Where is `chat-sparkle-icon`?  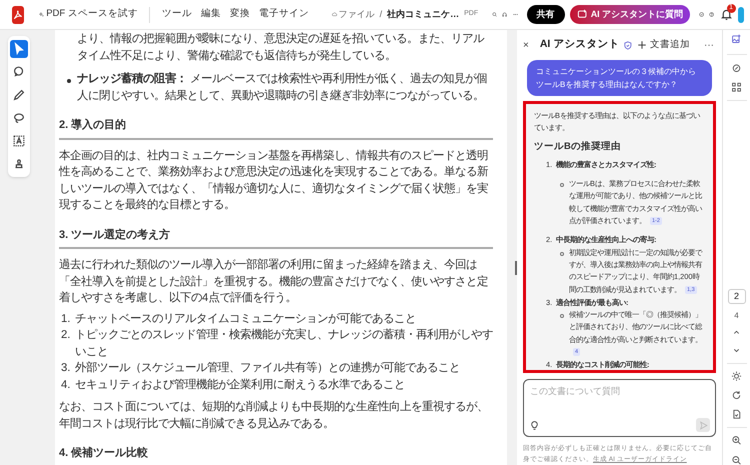
chat-sparkle-icon is located at coordinates (582, 14).